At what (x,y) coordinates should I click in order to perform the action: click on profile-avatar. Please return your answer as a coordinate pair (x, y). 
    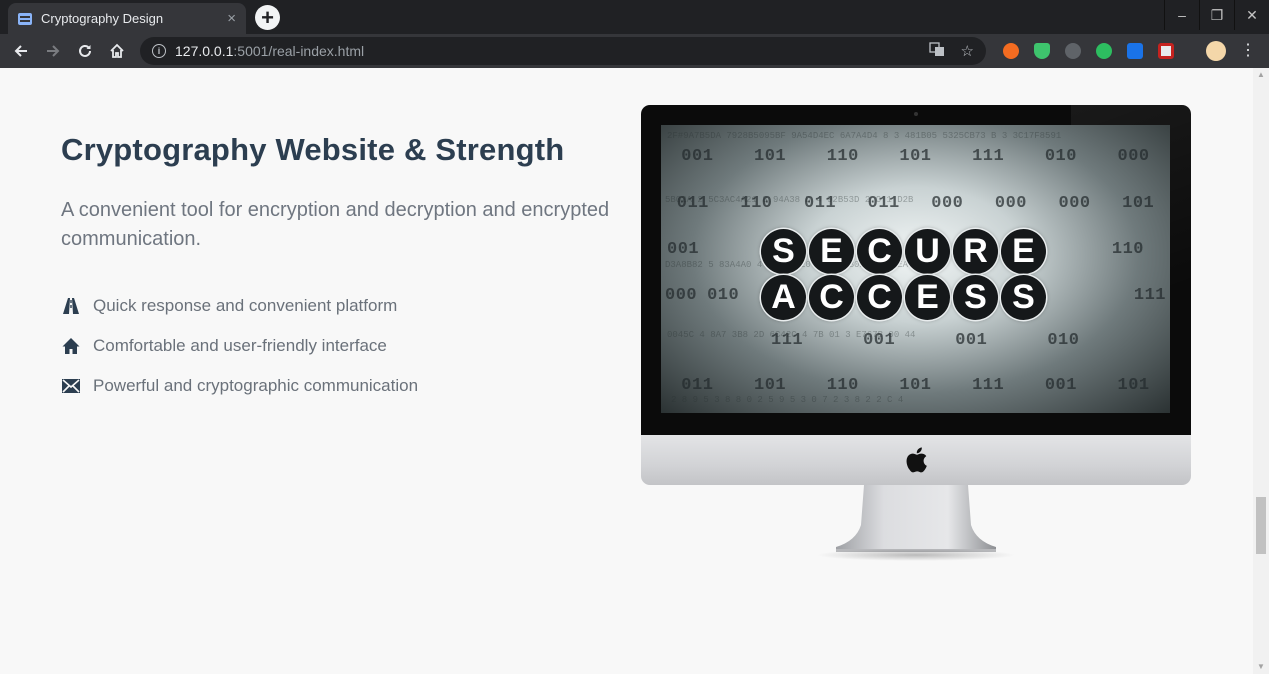
    Looking at the image, I should click on (1216, 51).